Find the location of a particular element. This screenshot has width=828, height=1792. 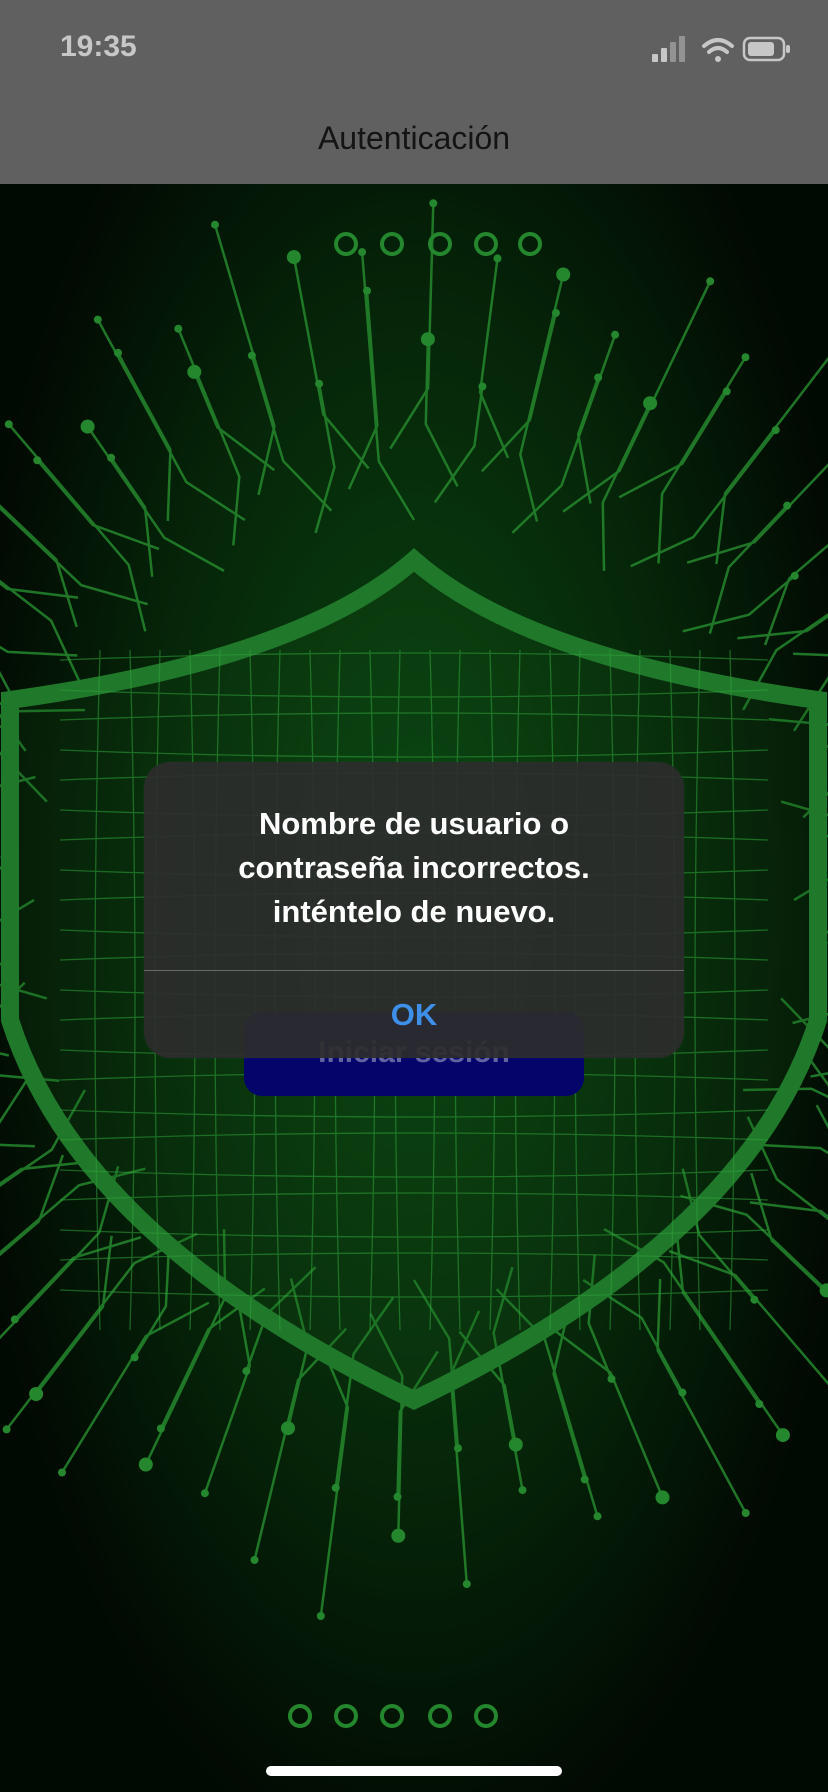

wifi-icon is located at coordinates (718, 50).